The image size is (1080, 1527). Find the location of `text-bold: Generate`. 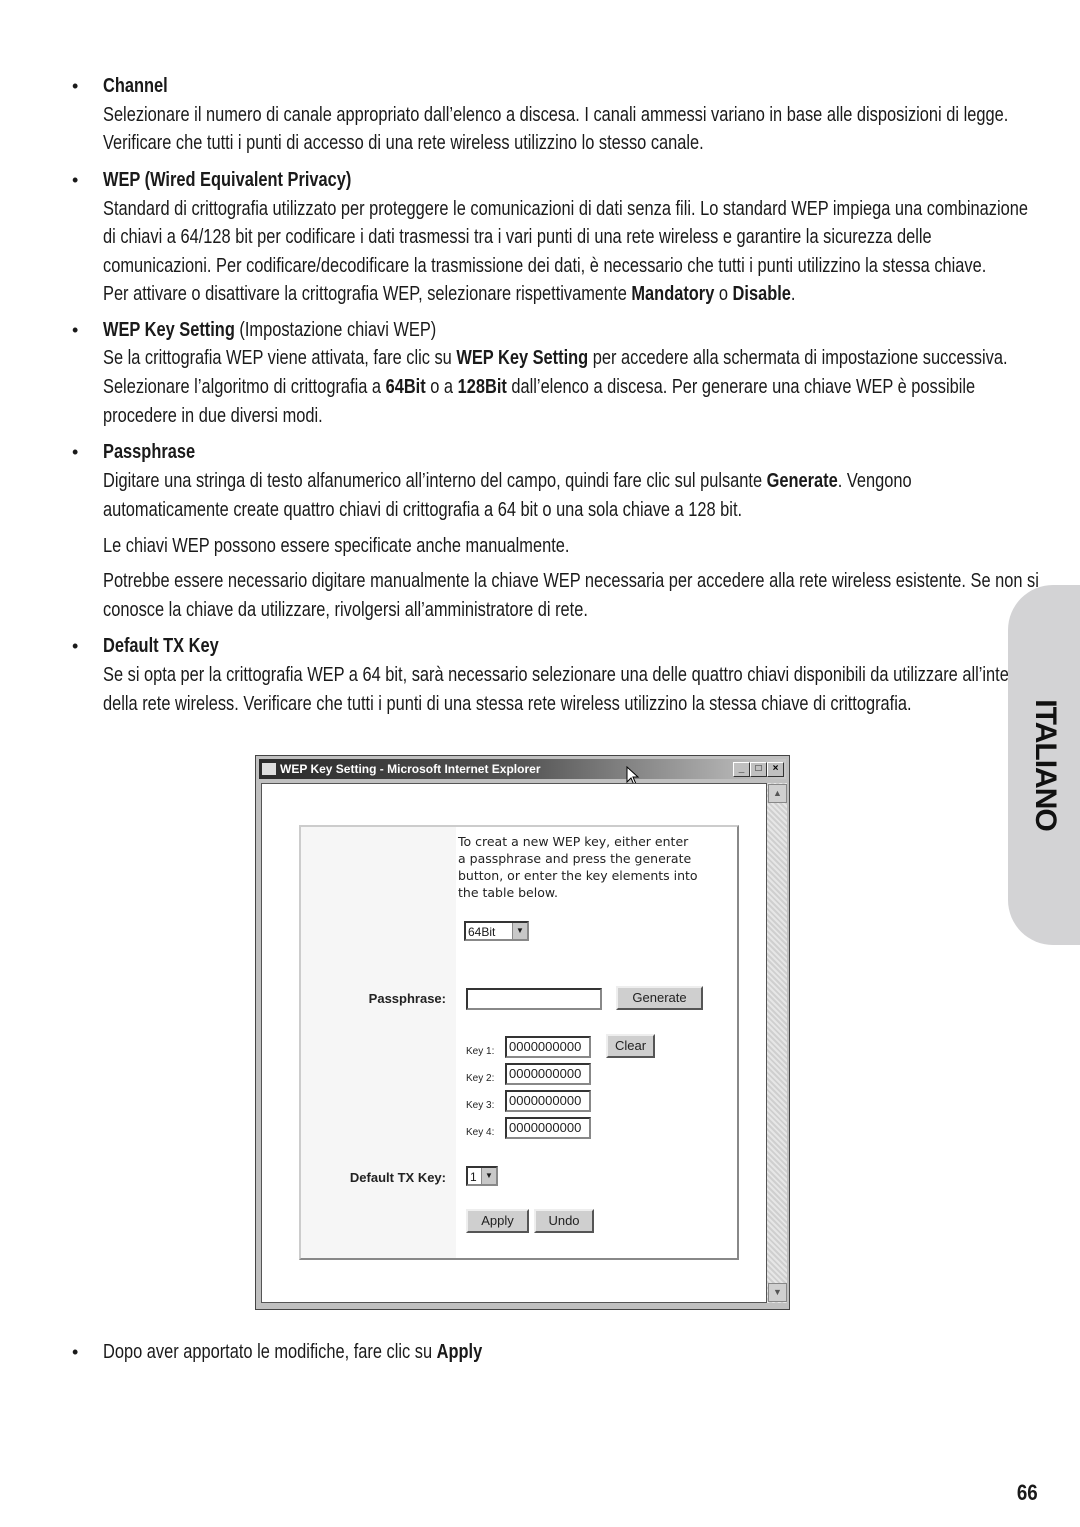

text-bold: Generate is located at coordinates (802, 480).